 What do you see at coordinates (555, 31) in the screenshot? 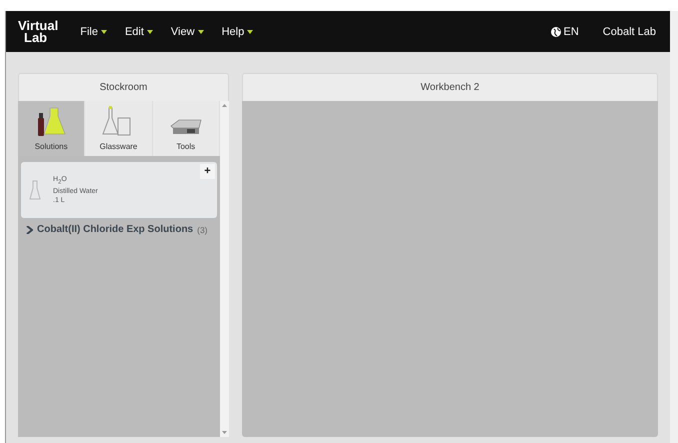
I see `globe-icon` at bounding box center [555, 31].